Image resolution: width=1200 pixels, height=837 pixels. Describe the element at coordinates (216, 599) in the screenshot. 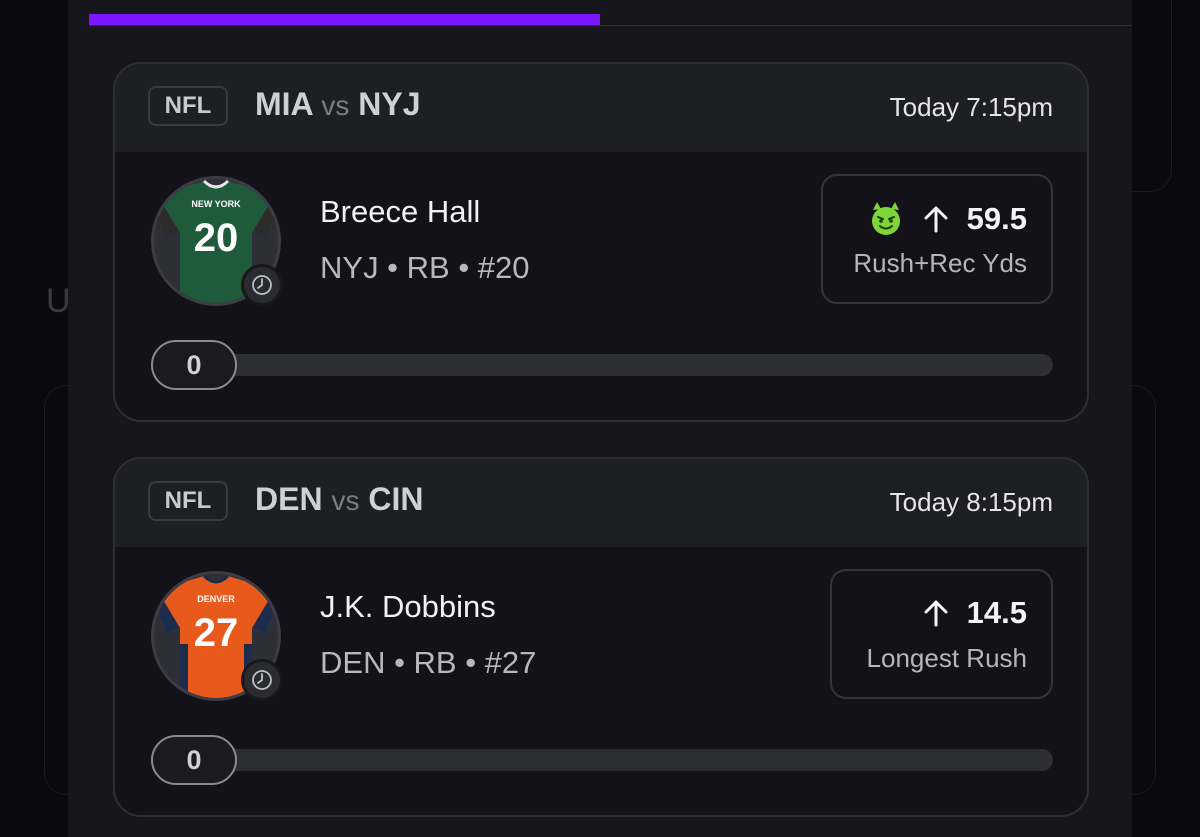

I see `jersey-city: DENVER` at that location.